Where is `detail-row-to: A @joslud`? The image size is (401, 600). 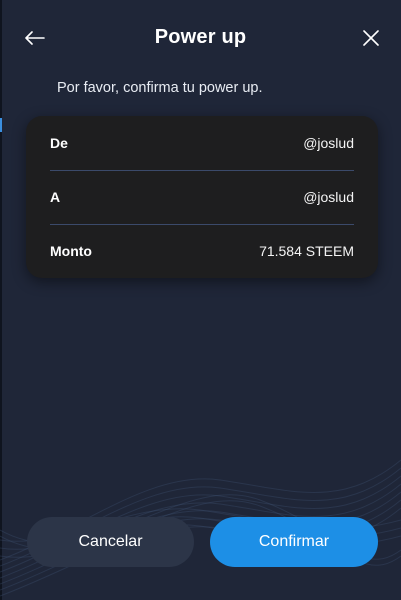
detail-row-to: A @joslud is located at coordinates (202, 197).